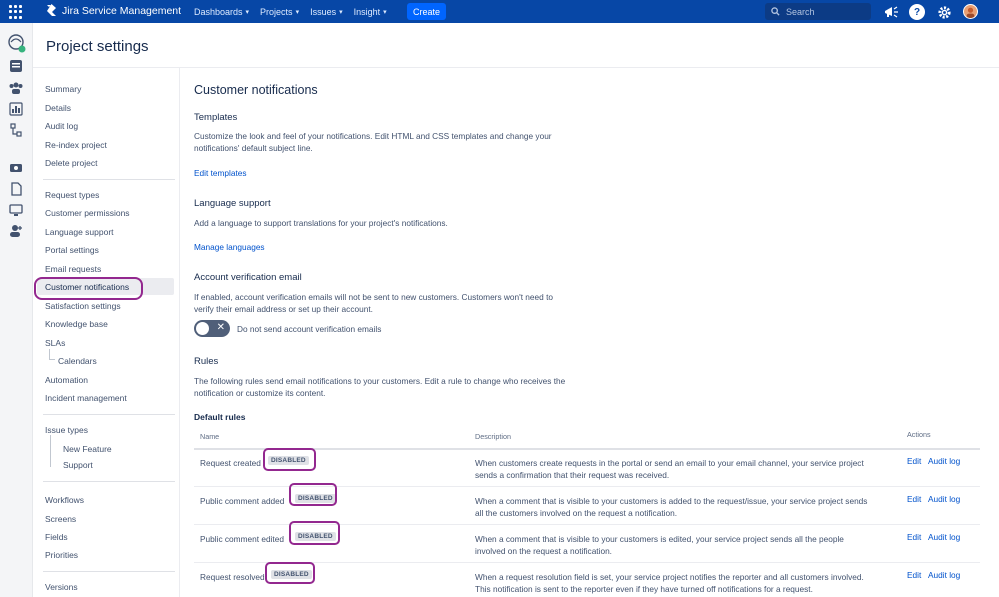  What do you see at coordinates (16, 109) in the screenshot?
I see `reports-icon` at bounding box center [16, 109].